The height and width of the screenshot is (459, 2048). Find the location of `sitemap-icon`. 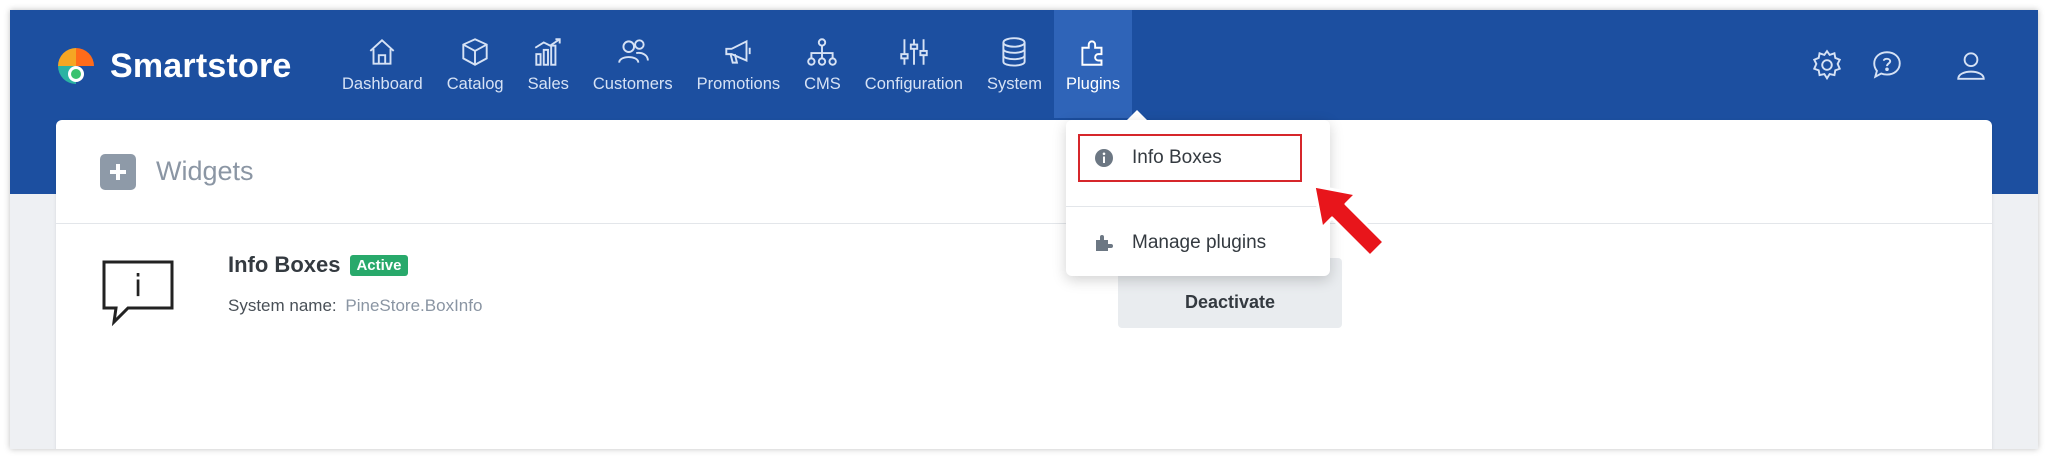

sitemap-icon is located at coordinates (822, 51).